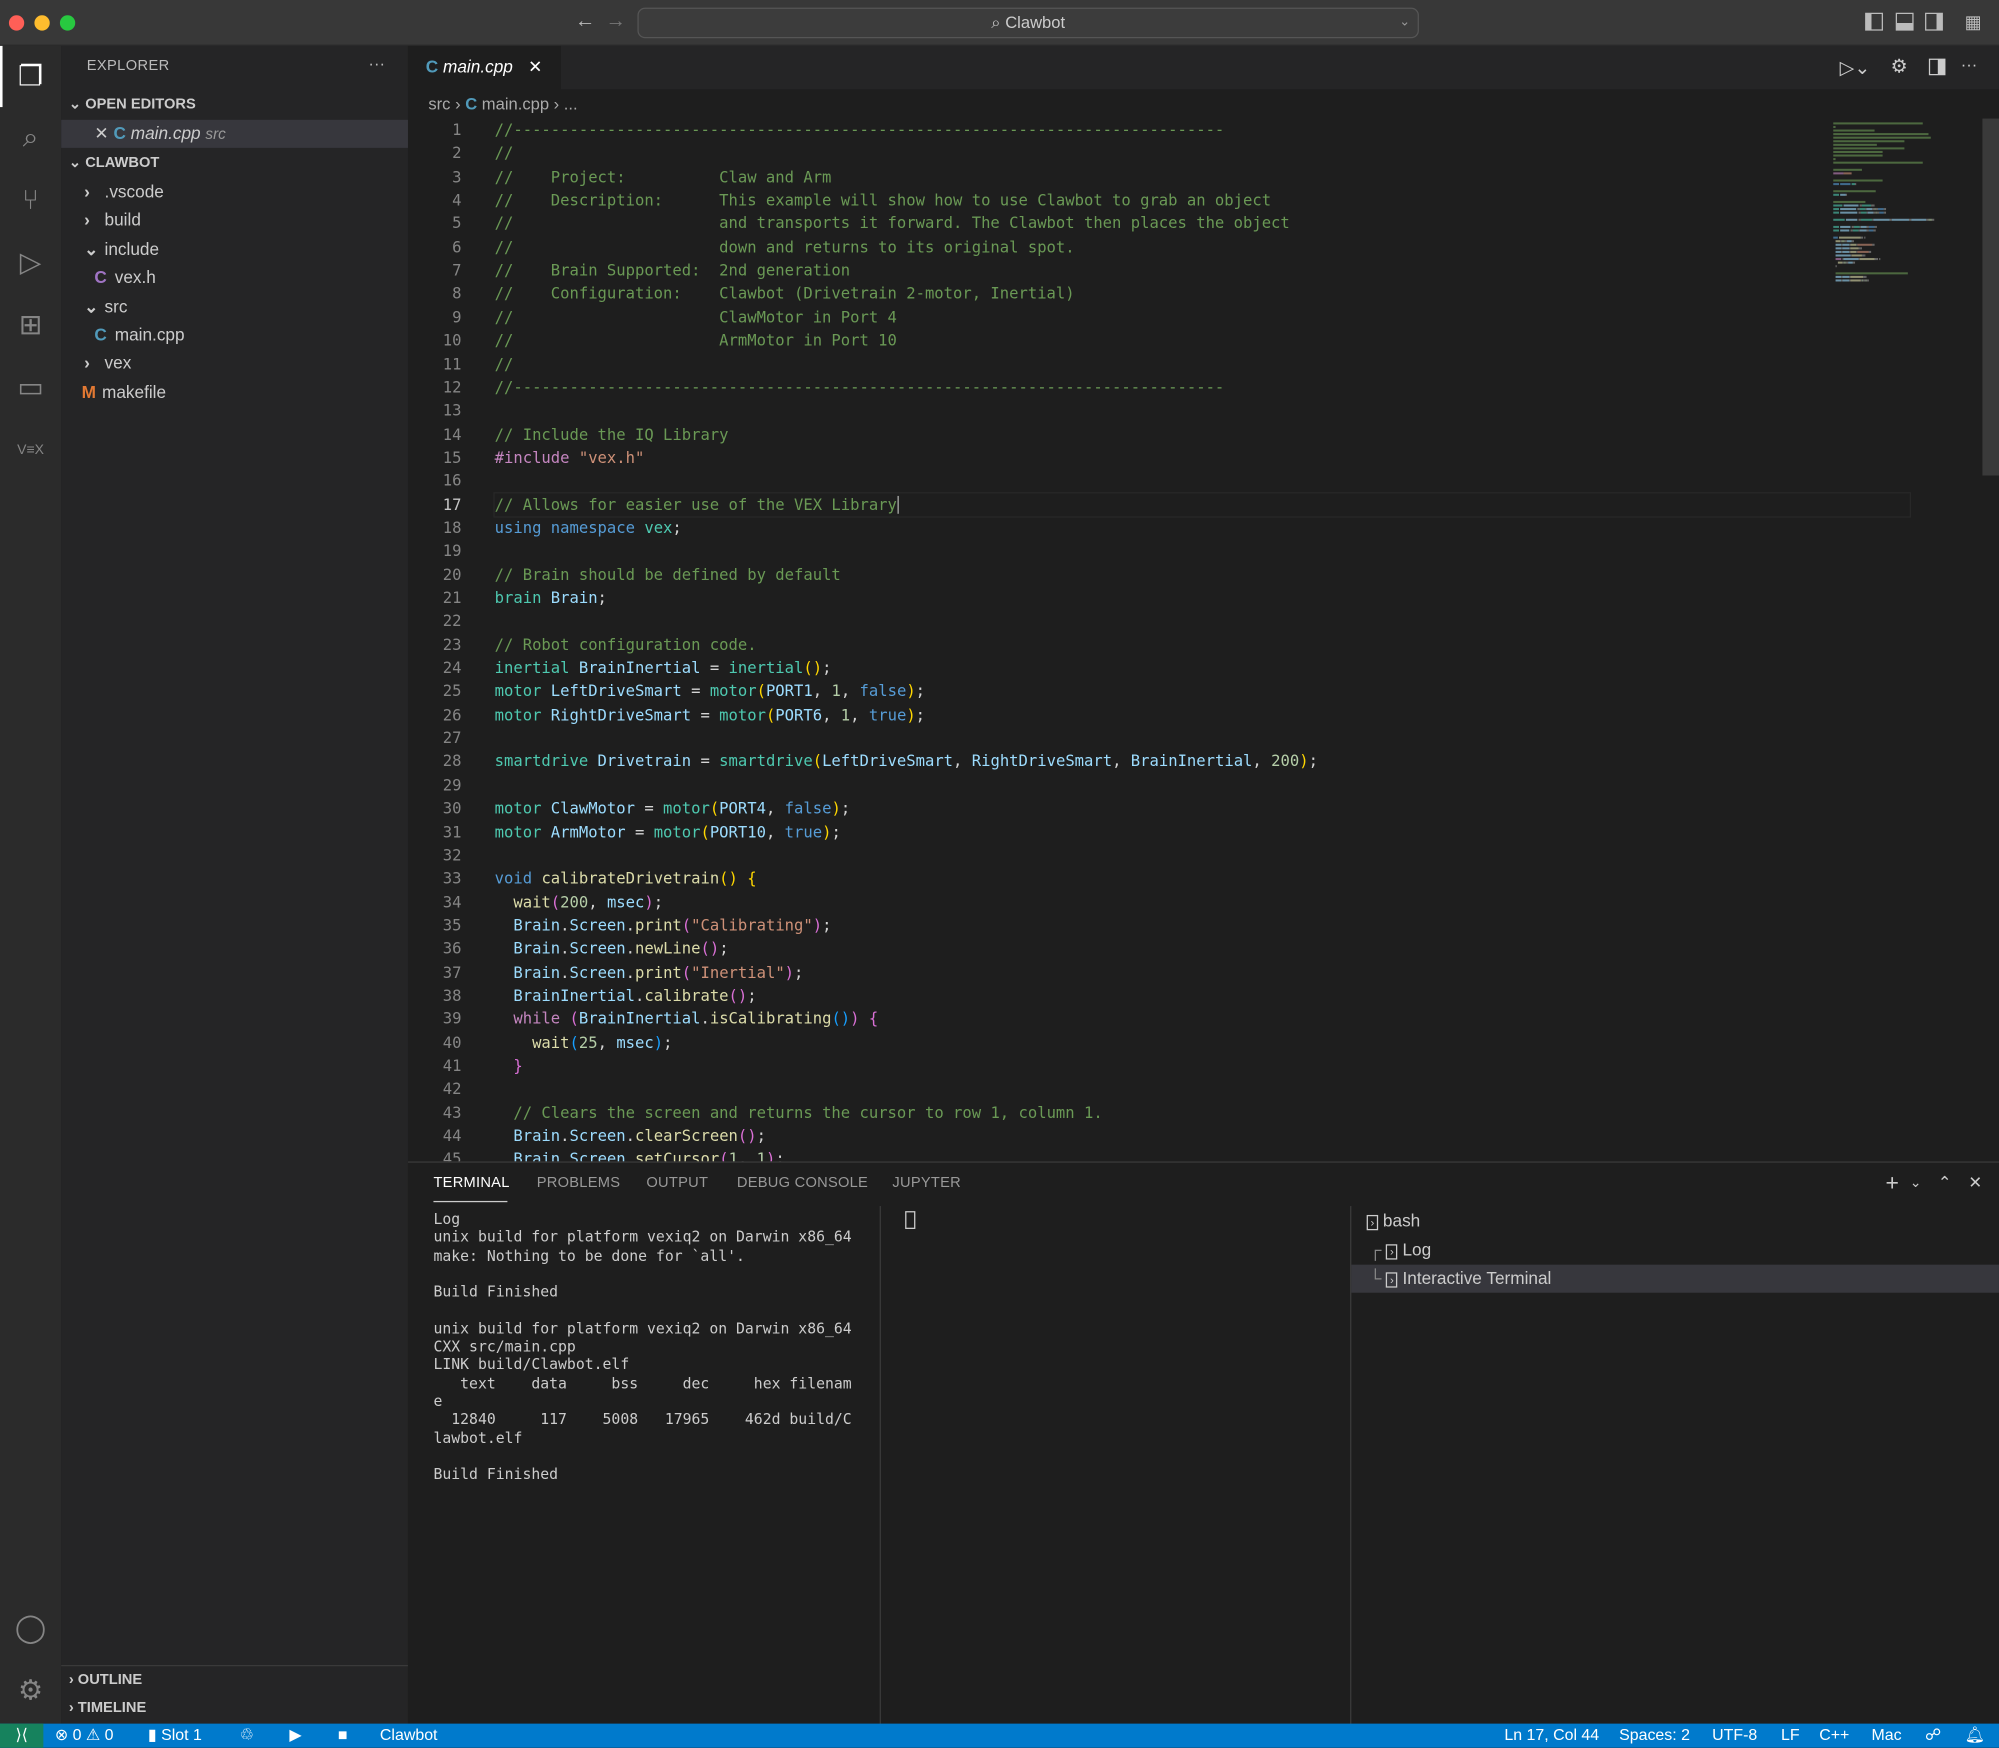  Describe the element at coordinates (30, 387) in the screenshot. I see `remote-explorer-icon: ▭` at that location.